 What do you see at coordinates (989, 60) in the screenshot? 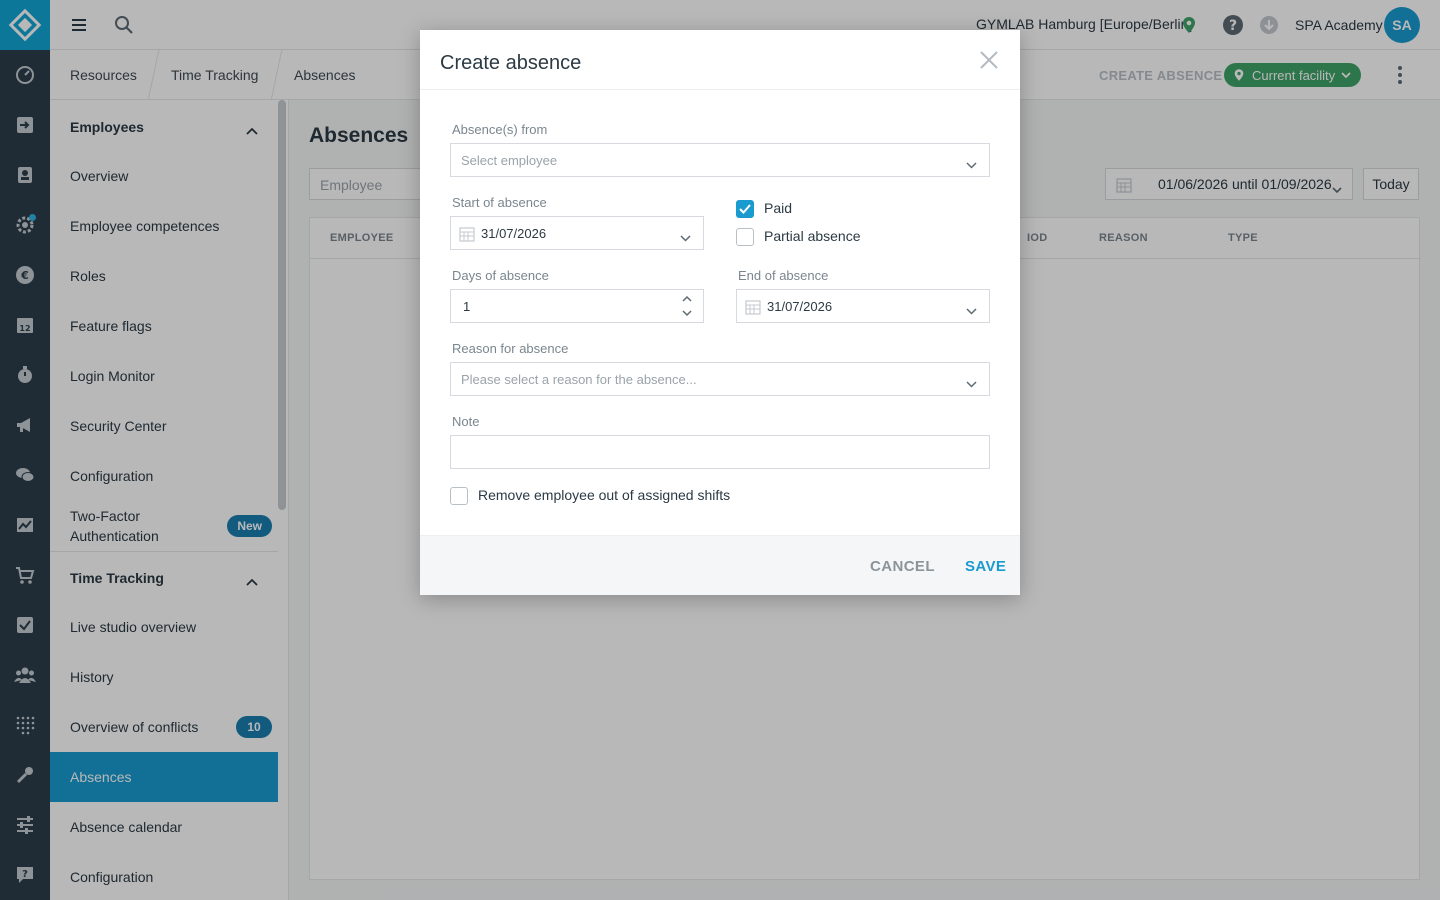
I see `close-icon` at bounding box center [989, 60].